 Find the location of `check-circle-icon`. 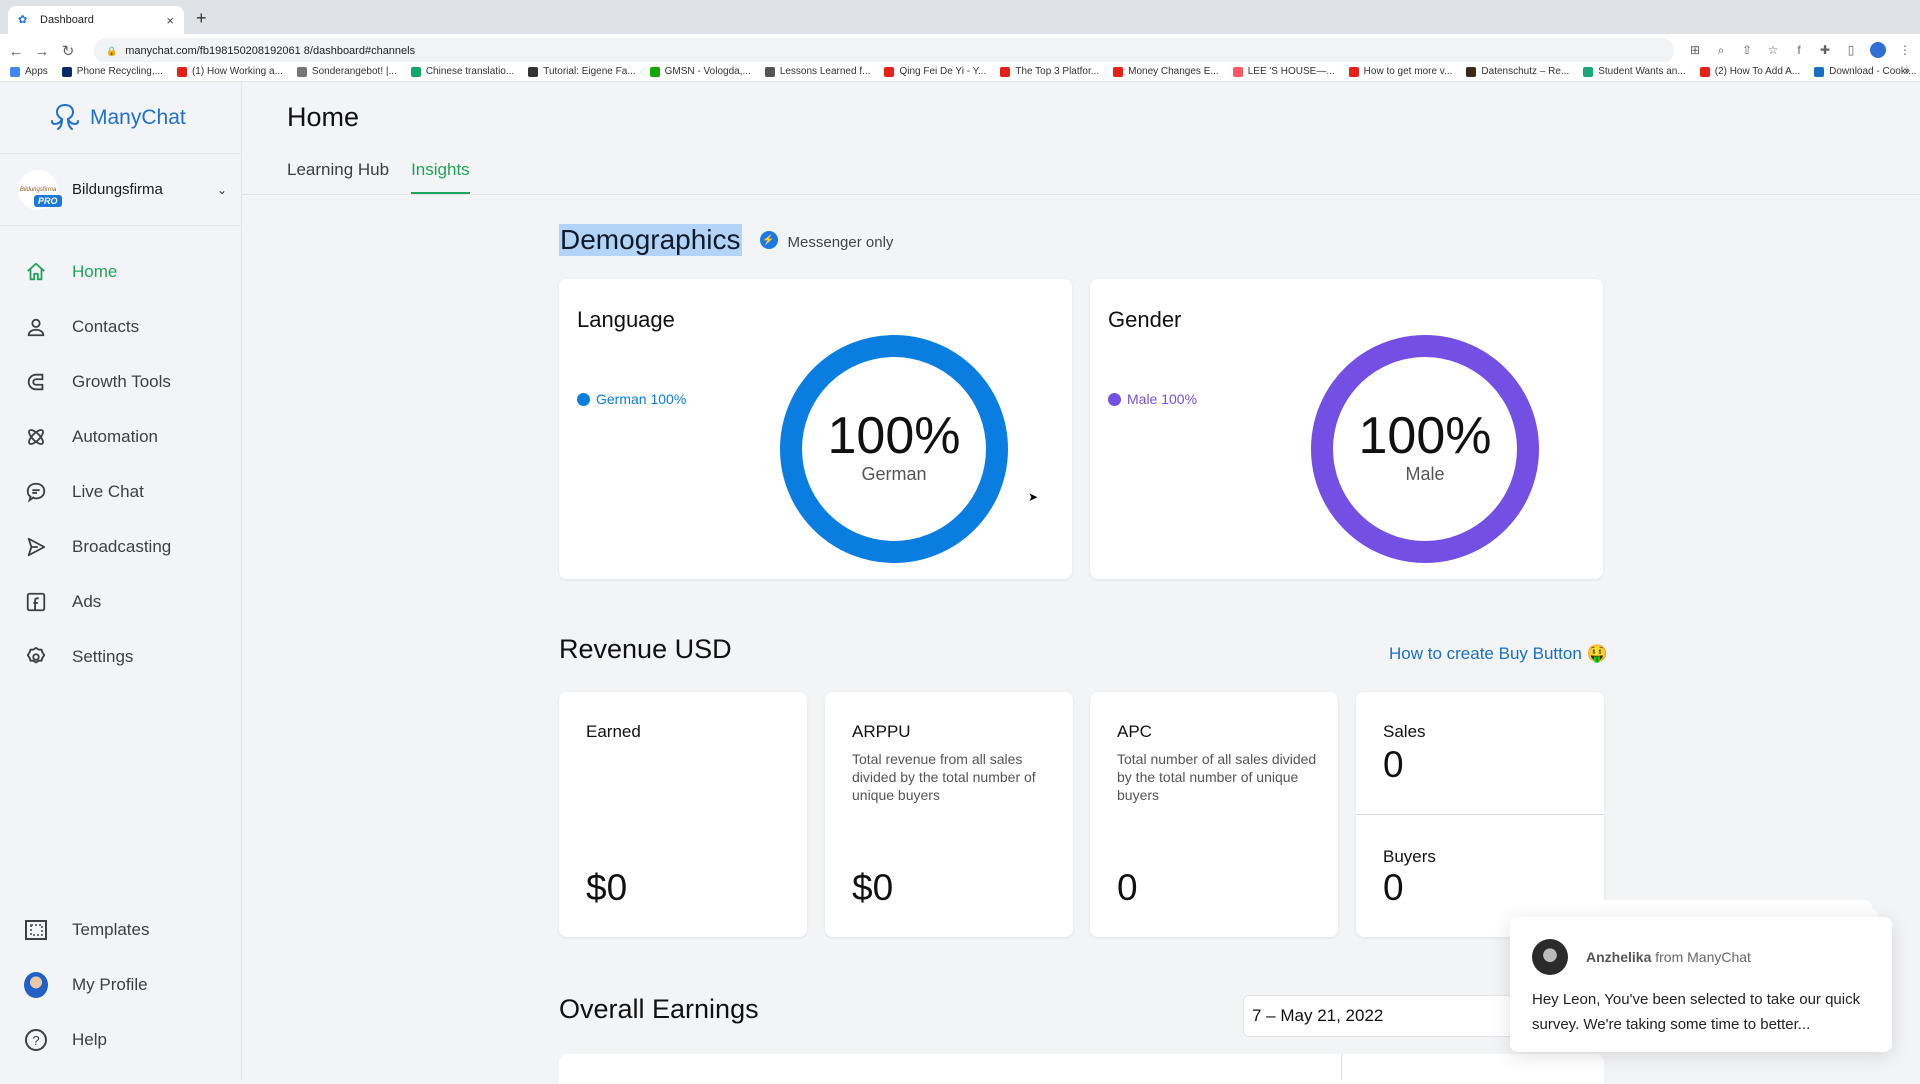

check-circle-icon is located at coordinates (301, 71).